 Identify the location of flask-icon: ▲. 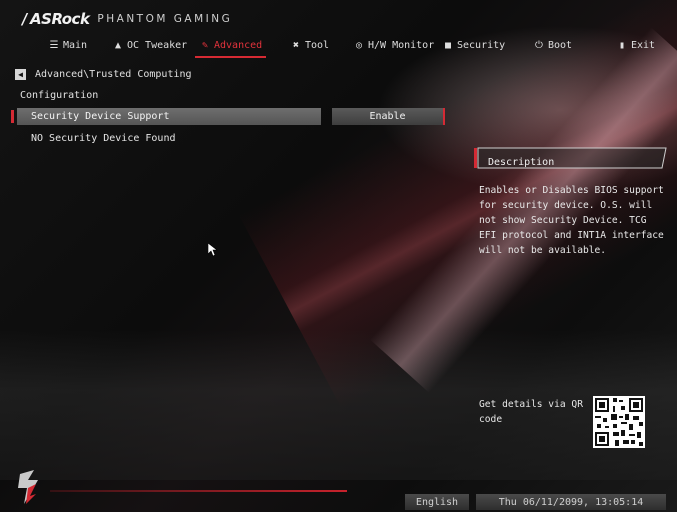
(118, 45).